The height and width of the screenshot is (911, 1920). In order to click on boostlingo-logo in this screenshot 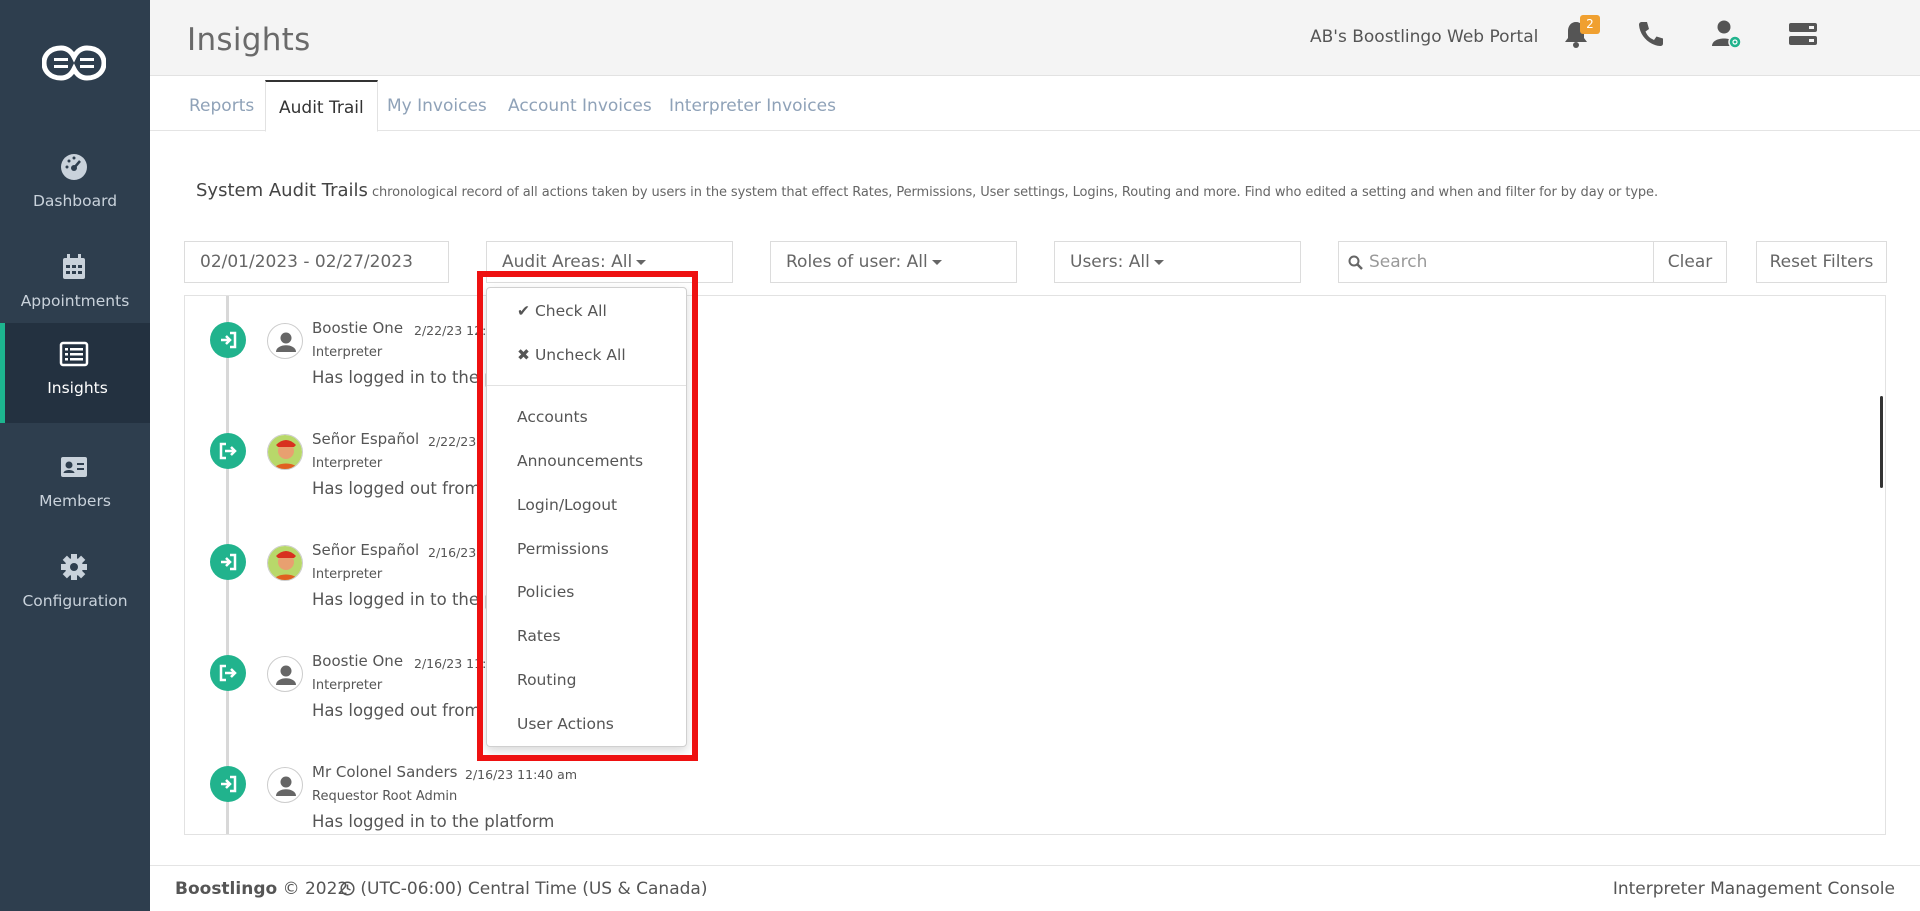, I will do `click(74, 63)`.